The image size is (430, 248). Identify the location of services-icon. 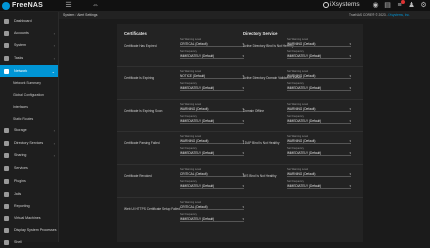
(6, 168).